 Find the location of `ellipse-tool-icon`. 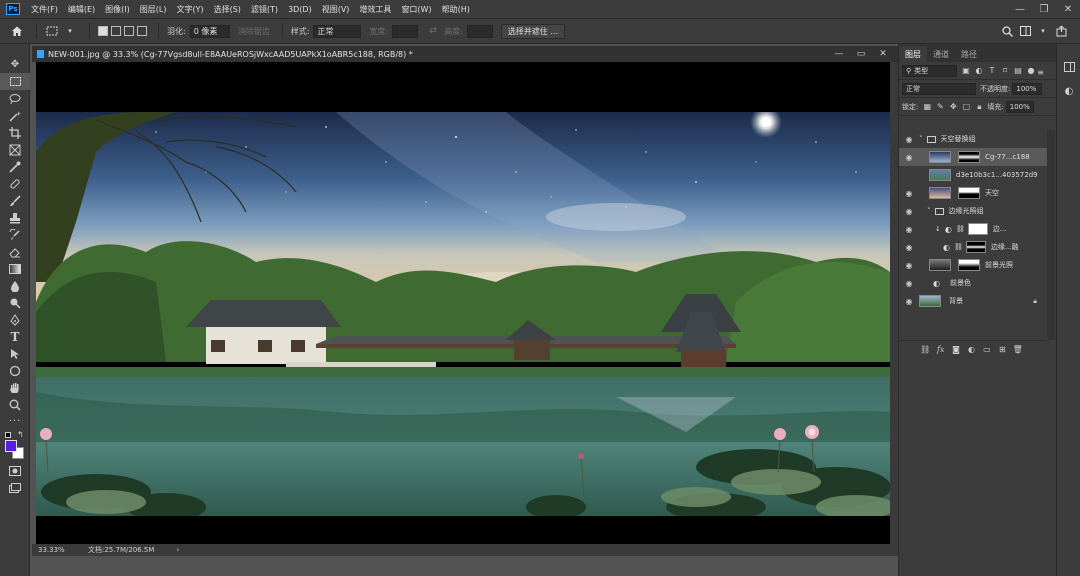

ellipse-tool-icon is located at coordinates (15, 370).